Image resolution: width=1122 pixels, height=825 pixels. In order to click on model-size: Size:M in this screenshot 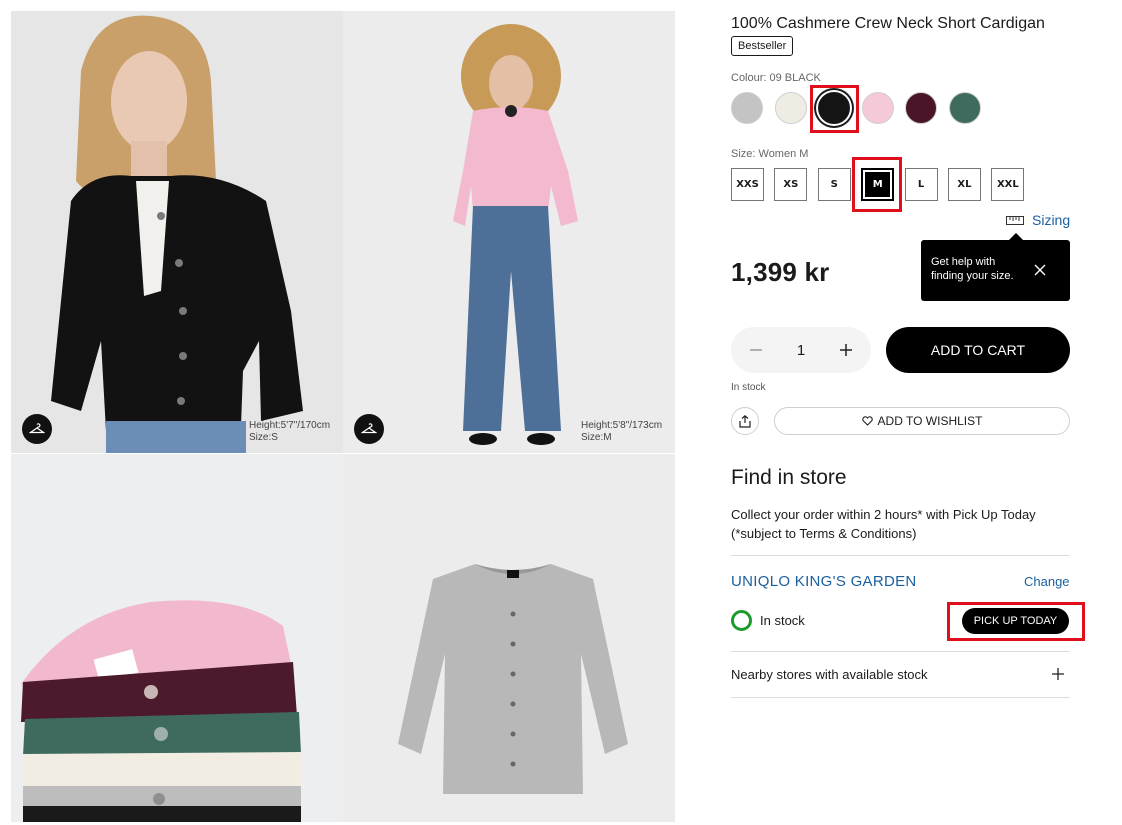, I will do `click(596, 437)`.